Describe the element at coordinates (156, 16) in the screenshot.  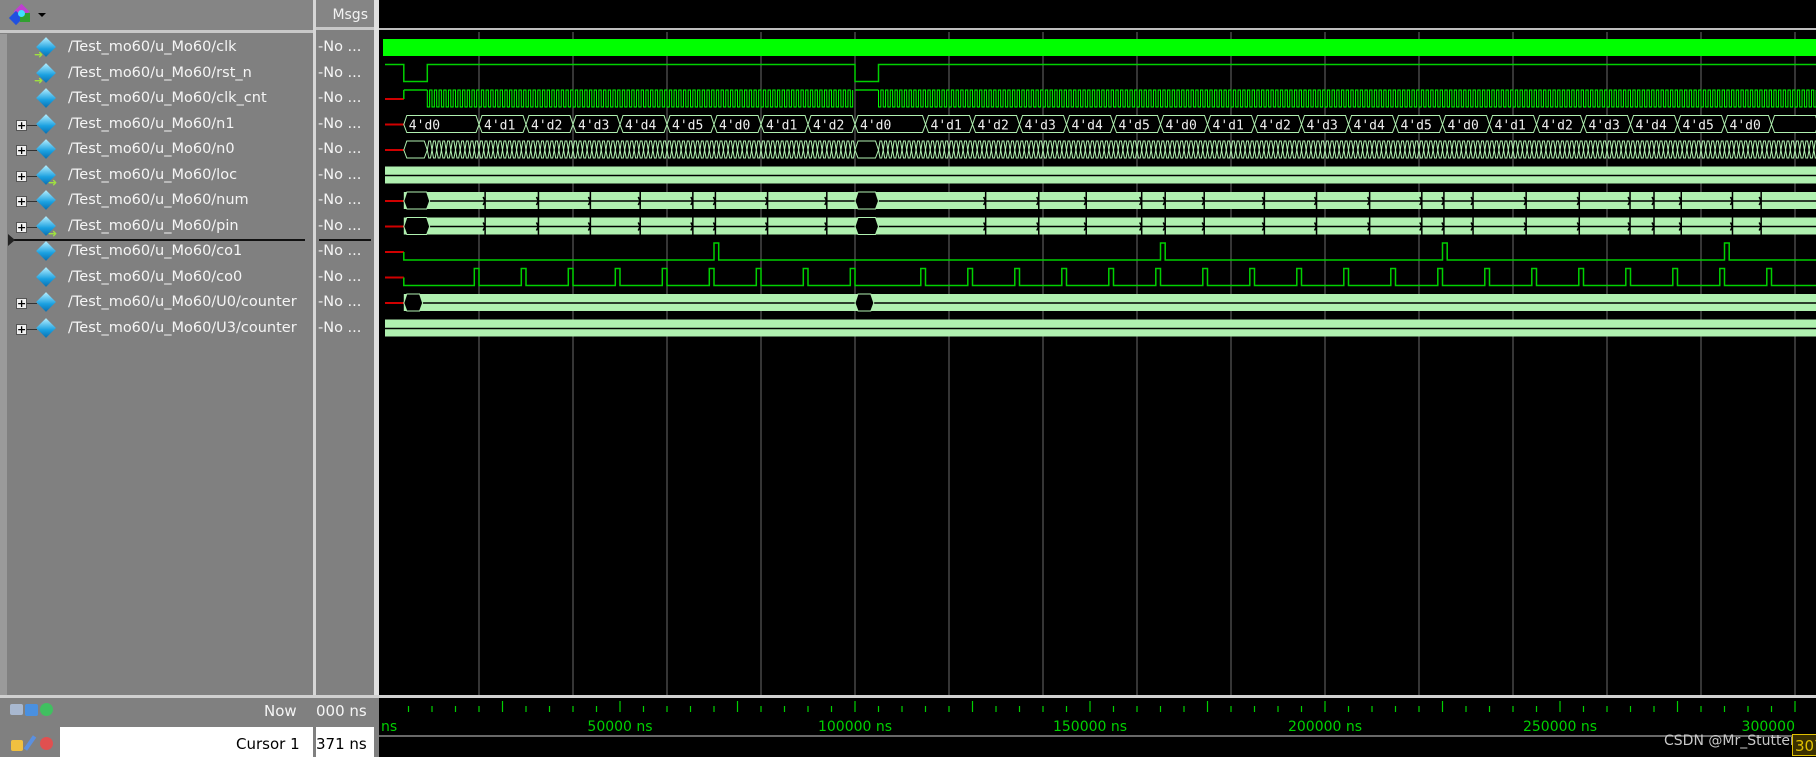
I see `wave-toolbar-header` at that location.